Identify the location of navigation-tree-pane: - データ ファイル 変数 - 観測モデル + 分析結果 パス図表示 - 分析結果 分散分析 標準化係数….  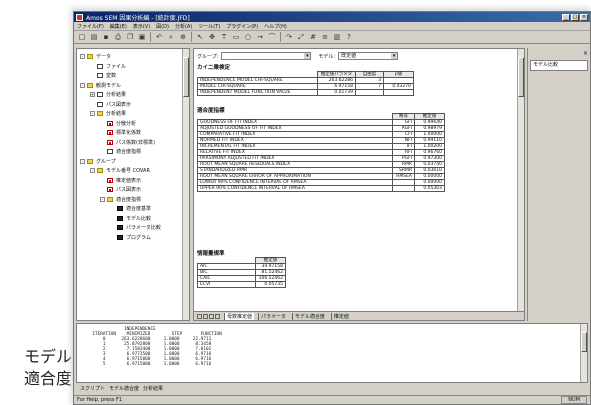
(133, 184).